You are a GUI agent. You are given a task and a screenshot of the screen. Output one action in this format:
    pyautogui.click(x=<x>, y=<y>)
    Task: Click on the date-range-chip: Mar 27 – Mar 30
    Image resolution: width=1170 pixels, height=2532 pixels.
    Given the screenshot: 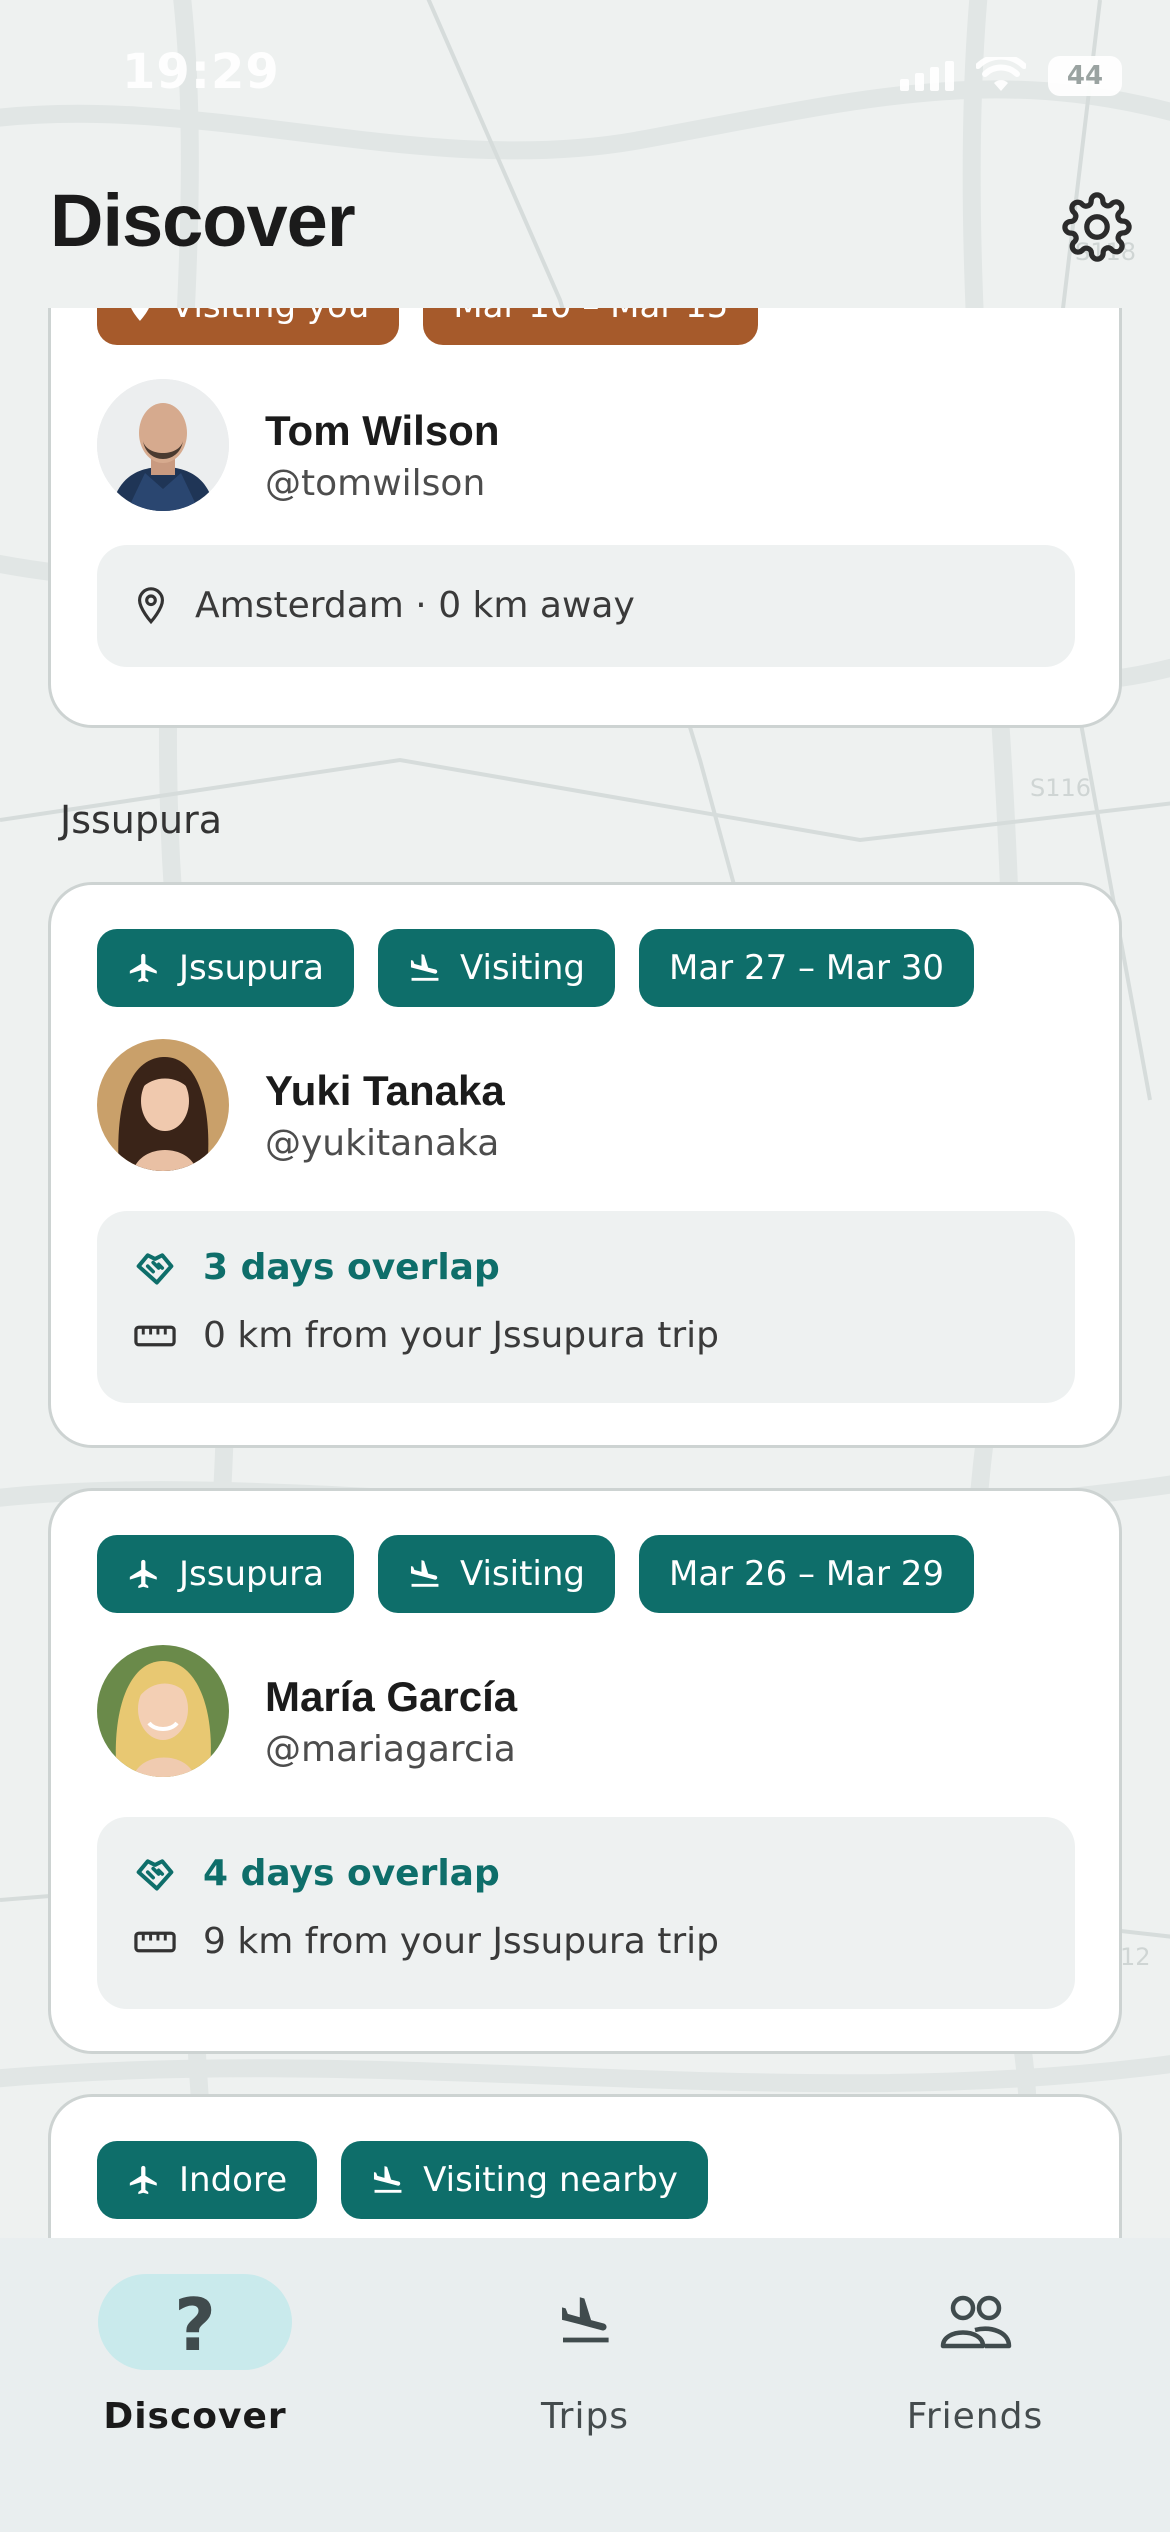 What is the action you would take?
    pyautogui.click(x=806, y=968)
    